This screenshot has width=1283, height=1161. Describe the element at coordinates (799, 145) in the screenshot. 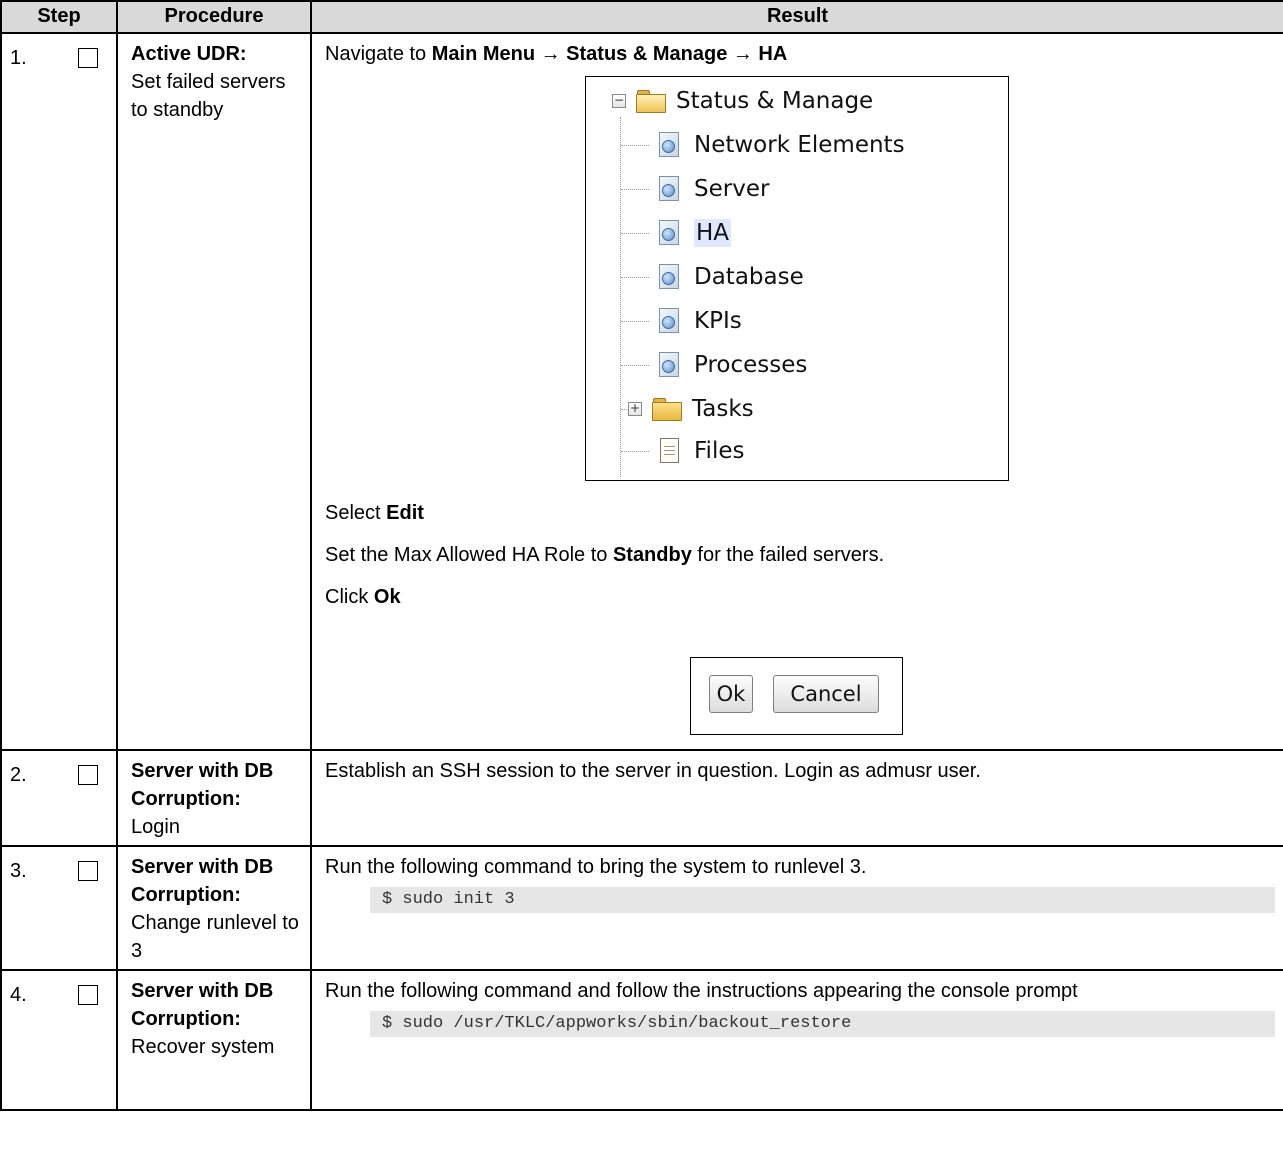

I see `tree-label: Network Elements` at that location.